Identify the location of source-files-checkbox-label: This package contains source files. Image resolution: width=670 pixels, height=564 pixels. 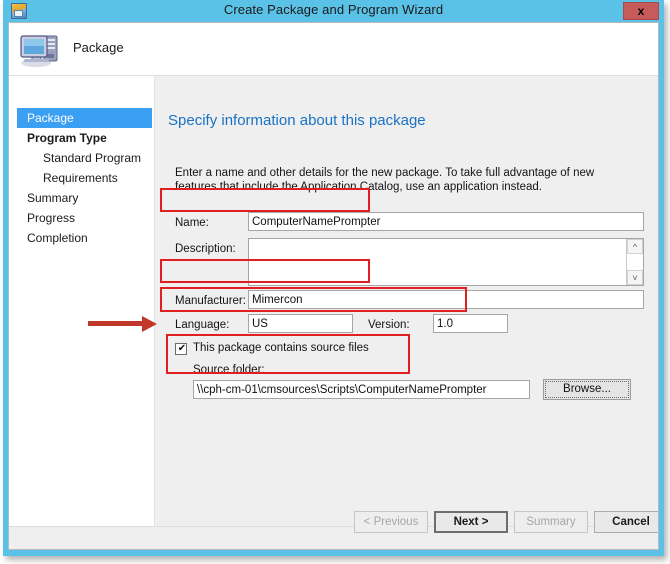
(281, 348).